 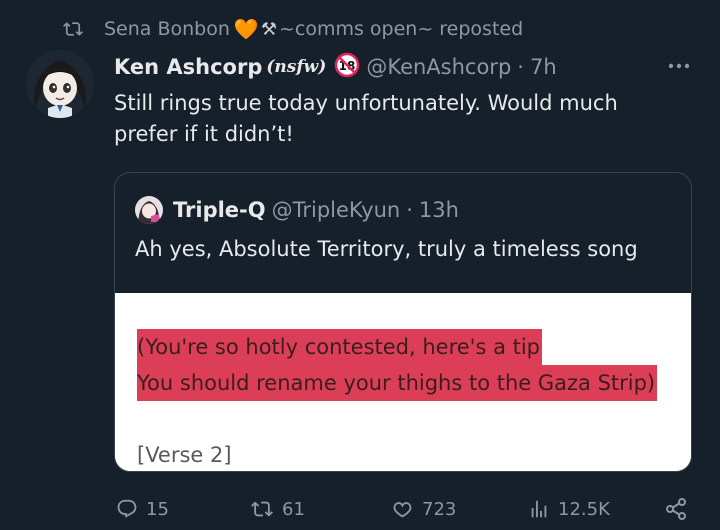 What do you see at coordinates (539, 509) in the screenshot?
I see `views-icon` at bounding box center [539, 509].